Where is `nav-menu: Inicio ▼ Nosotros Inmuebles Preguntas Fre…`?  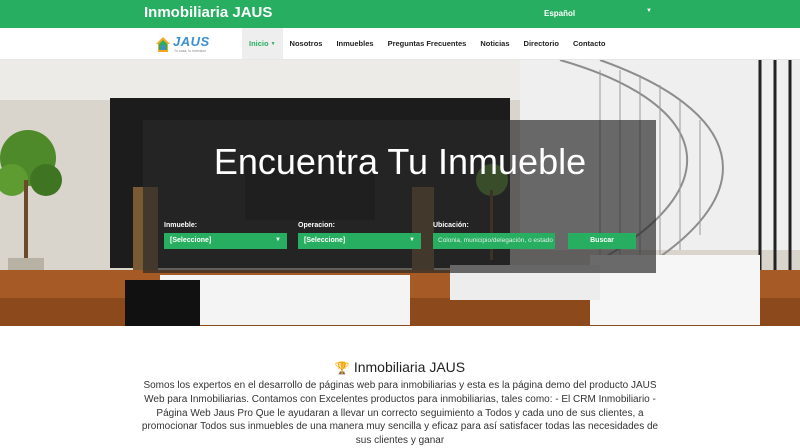 nav-menu: Inicio ▼ Nosotros Inmuebles Preguntas Fre… is located at coordinates (427, 43).